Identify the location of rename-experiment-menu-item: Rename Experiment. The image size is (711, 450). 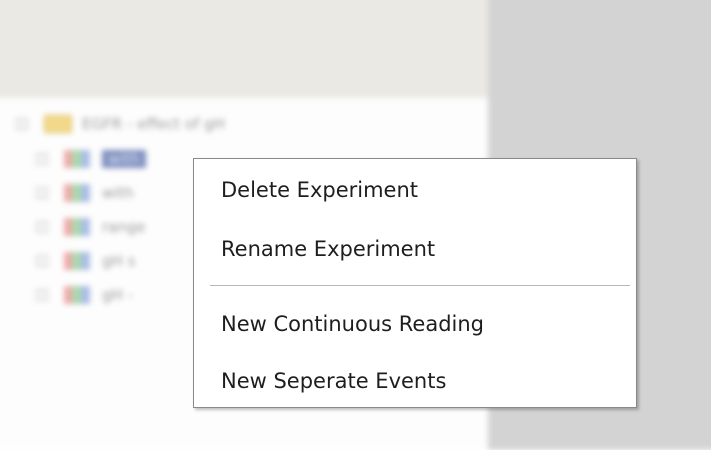
(328, 249).